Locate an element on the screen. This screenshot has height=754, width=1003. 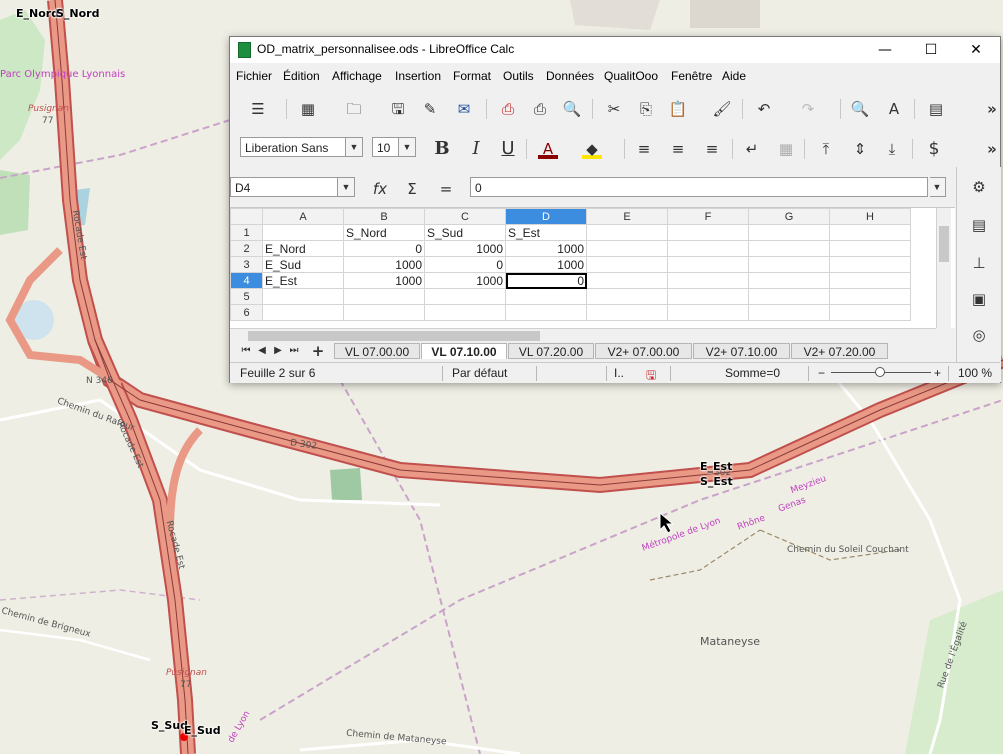
navigator-icon: ◎ is located at coordinates (979, 335).